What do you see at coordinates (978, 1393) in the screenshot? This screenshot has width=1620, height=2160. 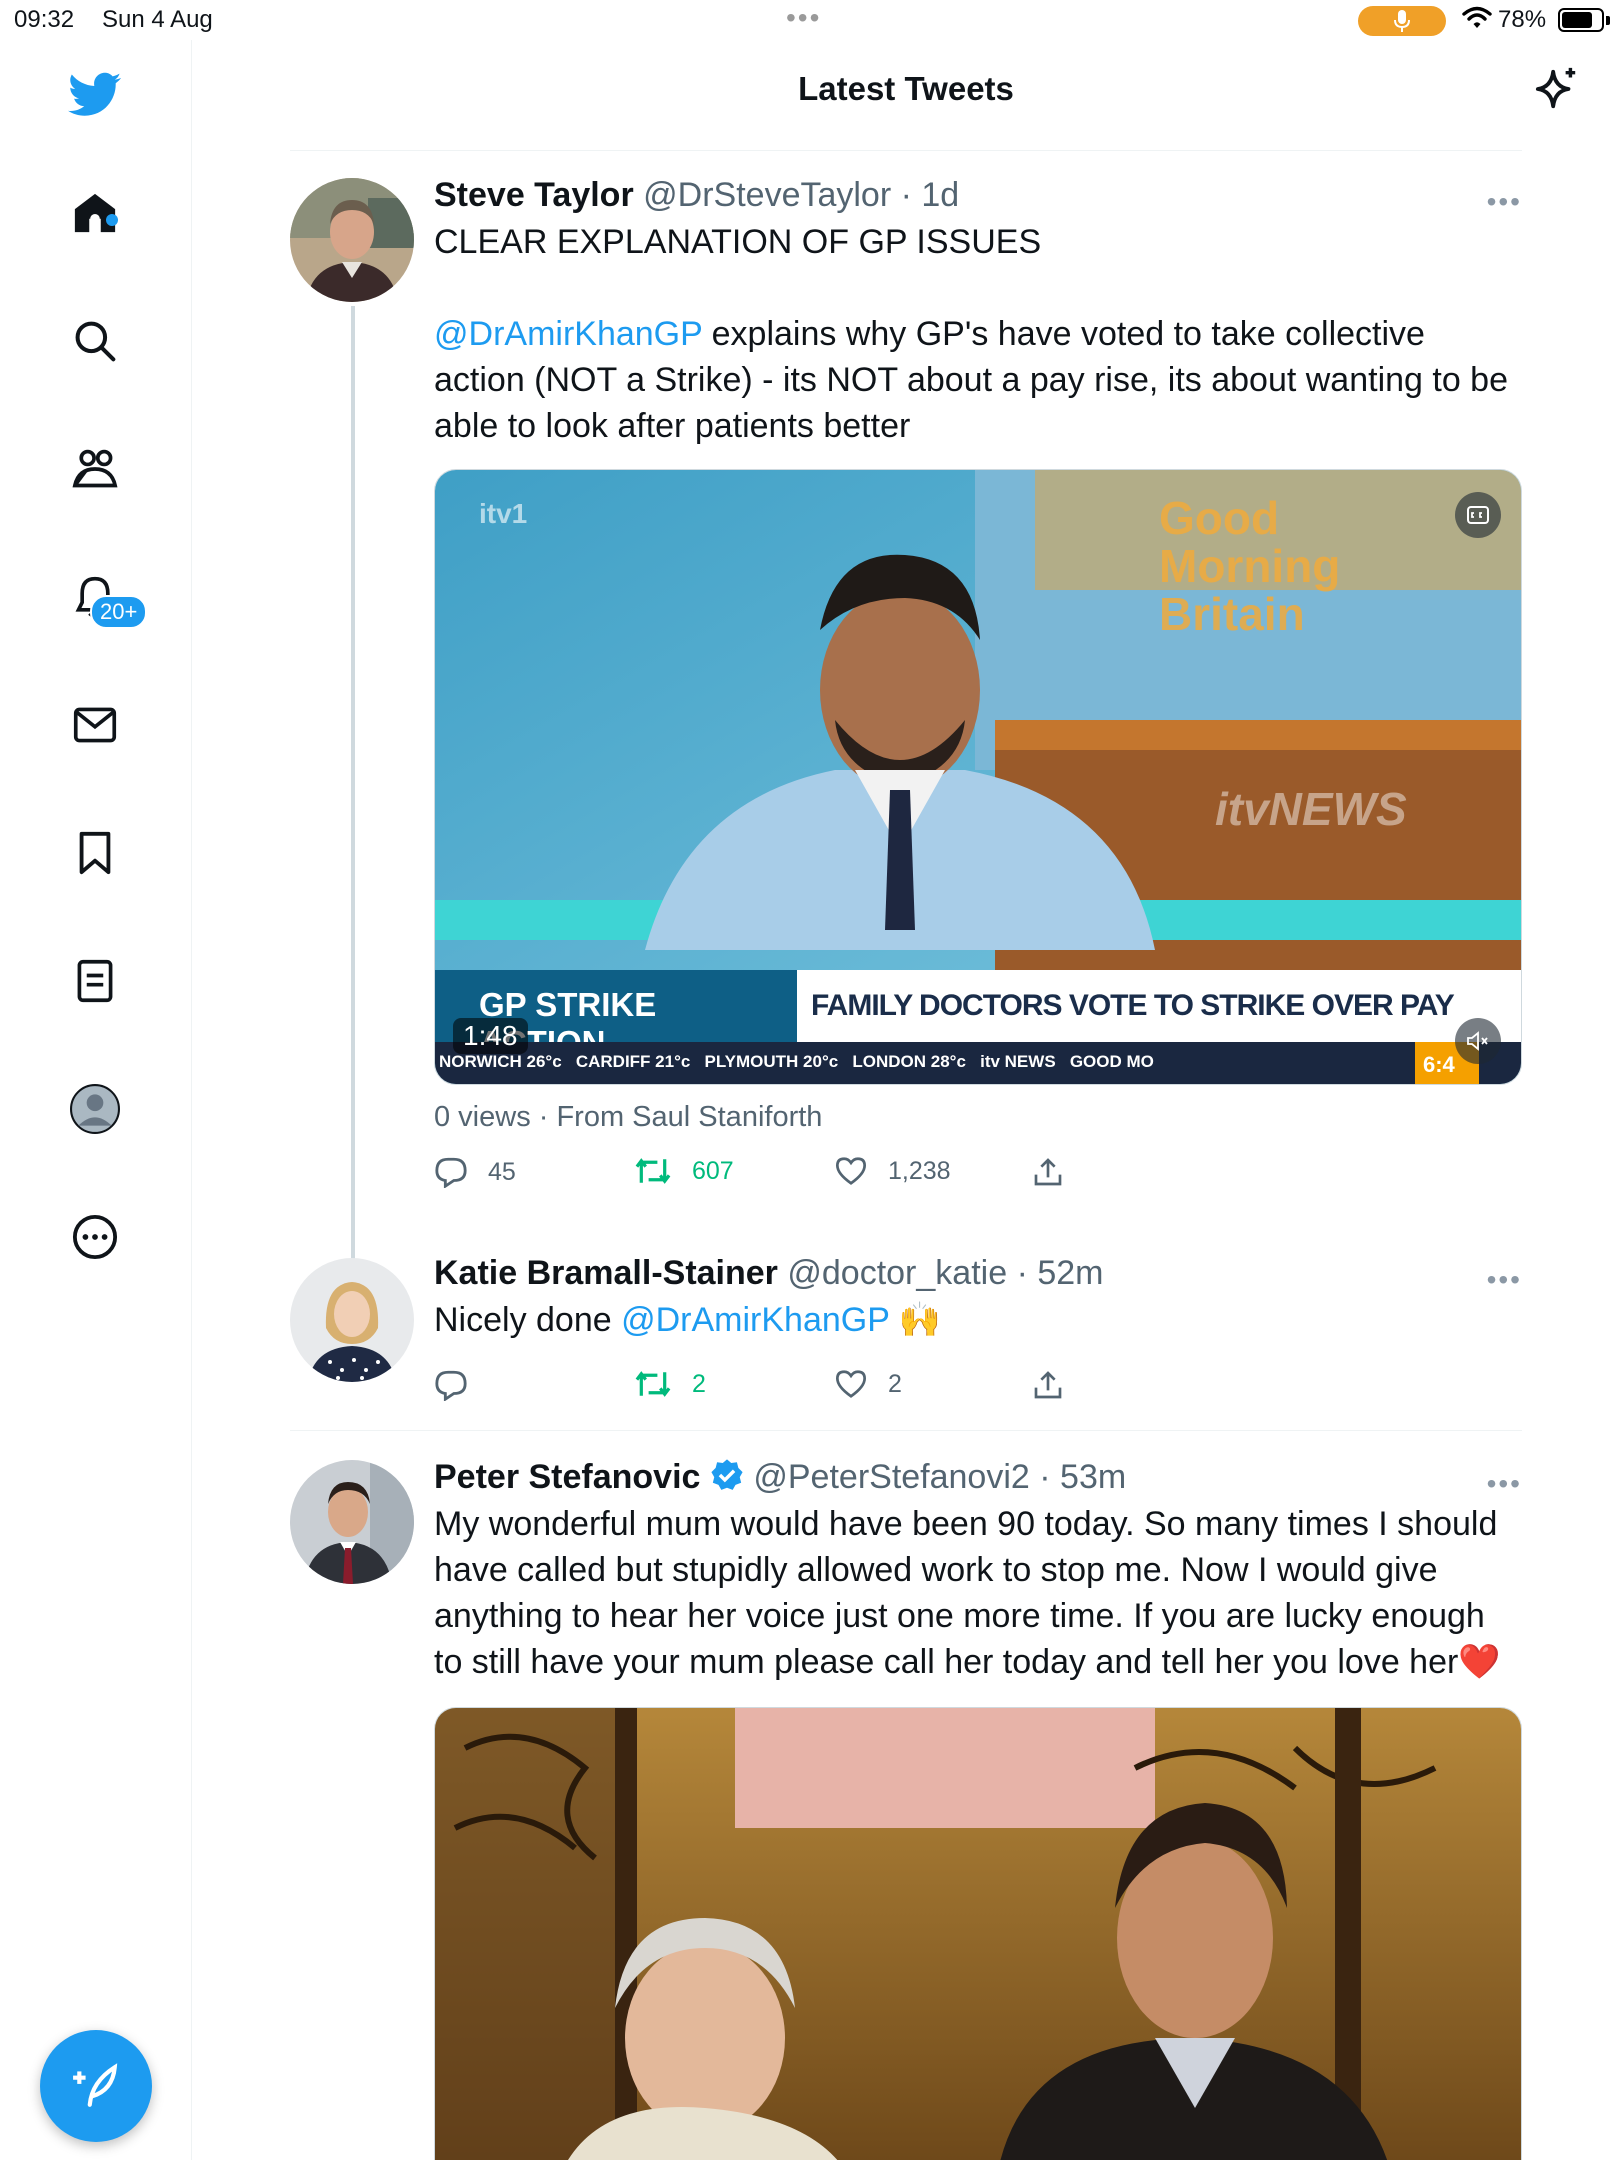 I see `tweet-actions: 2 2` at bounding box center [978, 1393].